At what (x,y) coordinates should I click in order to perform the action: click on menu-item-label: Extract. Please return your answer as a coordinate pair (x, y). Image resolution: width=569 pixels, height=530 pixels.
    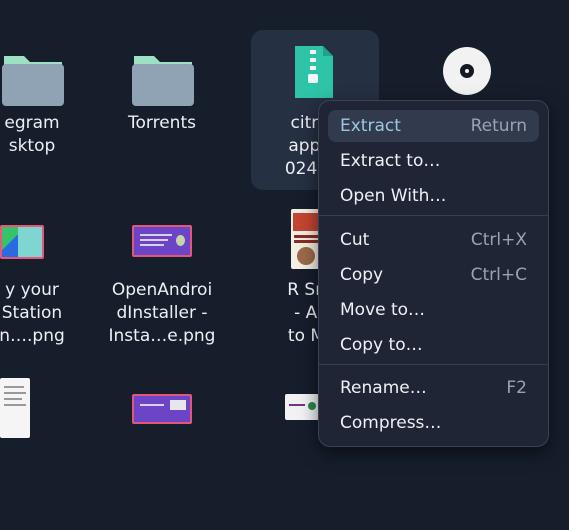
    Looking at the image, I should click on (370, 126).